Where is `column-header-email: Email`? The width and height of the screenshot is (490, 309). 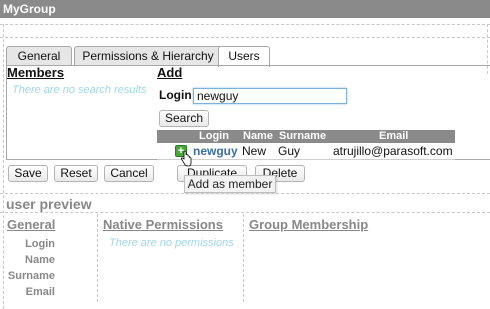 column-header-email: Email is located at coordinates (394, 136).